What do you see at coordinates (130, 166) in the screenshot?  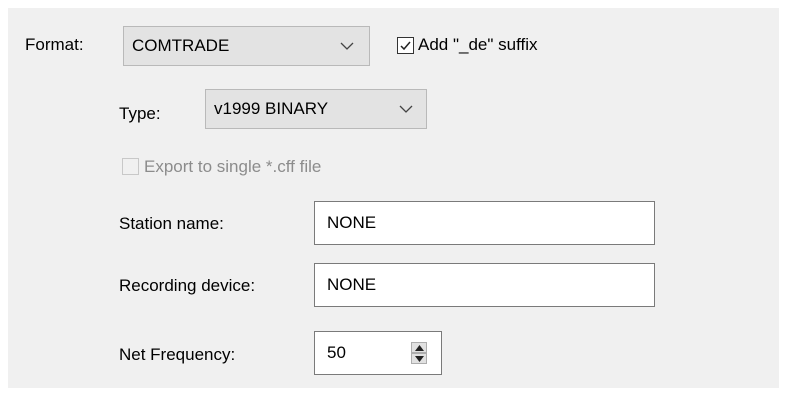 I see `export-single-cff-checkbox` at bounding box center [130, 166].